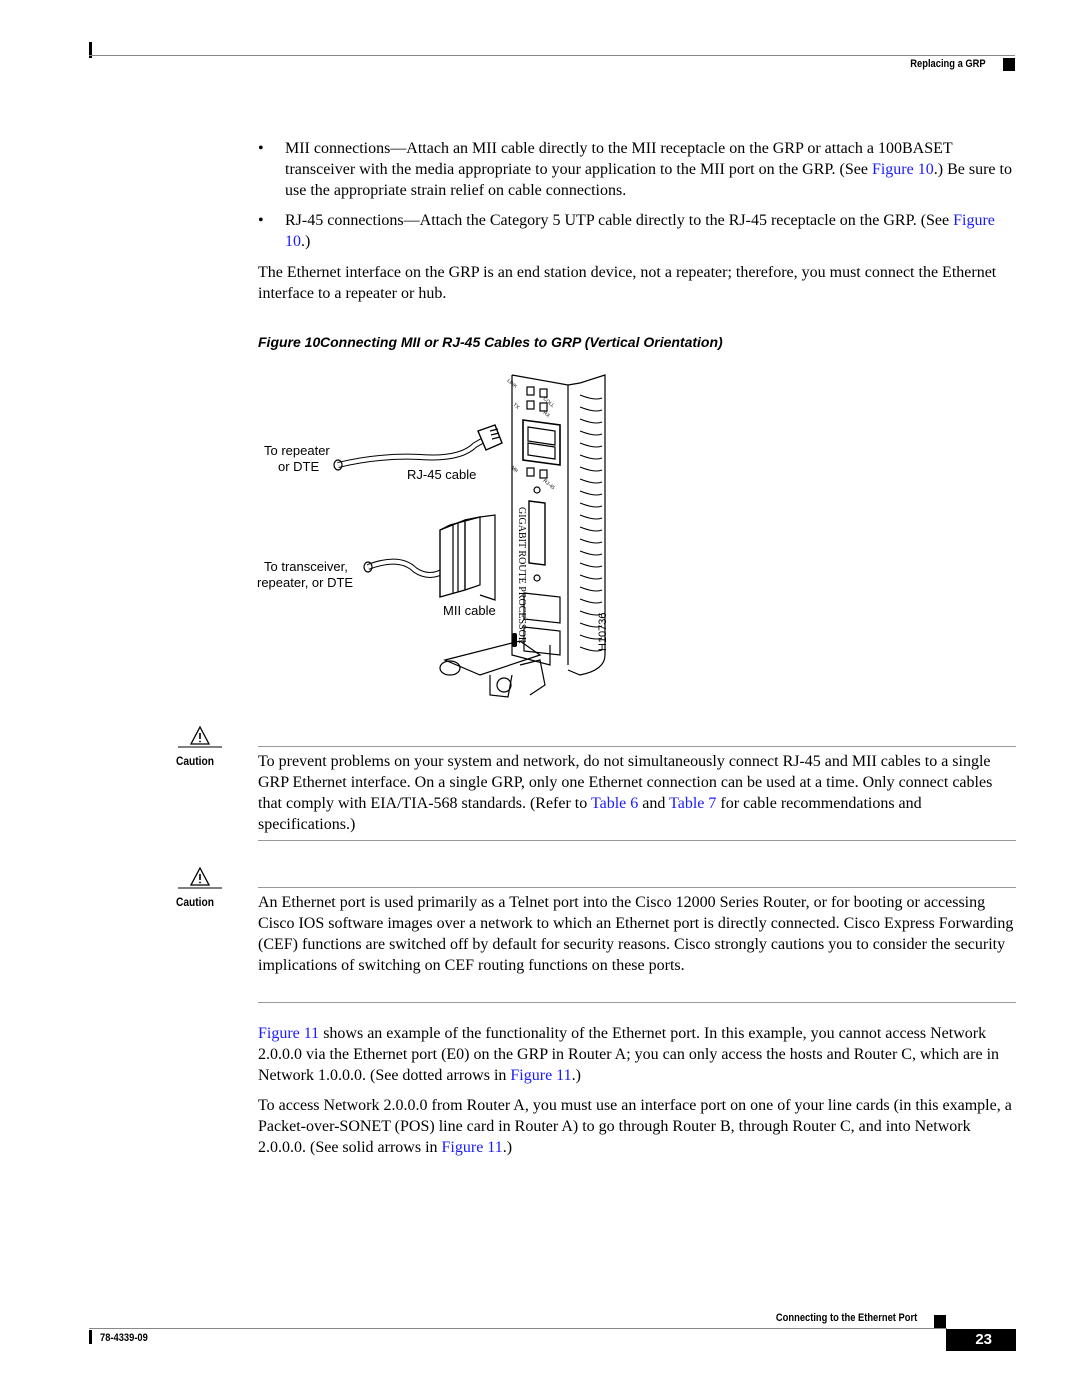  What do you see at coordinates (299, 466) in the screenshot?
I see `label-or-dte: or DTE` at bounding box center [299, 466].